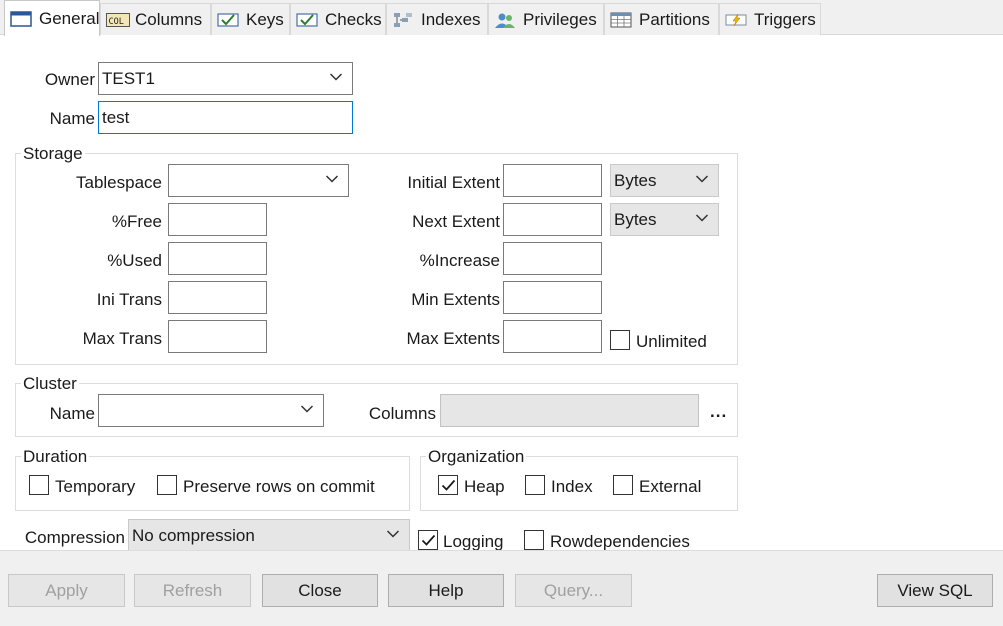  I want to click on free-label: %Free, so click(136, 221).